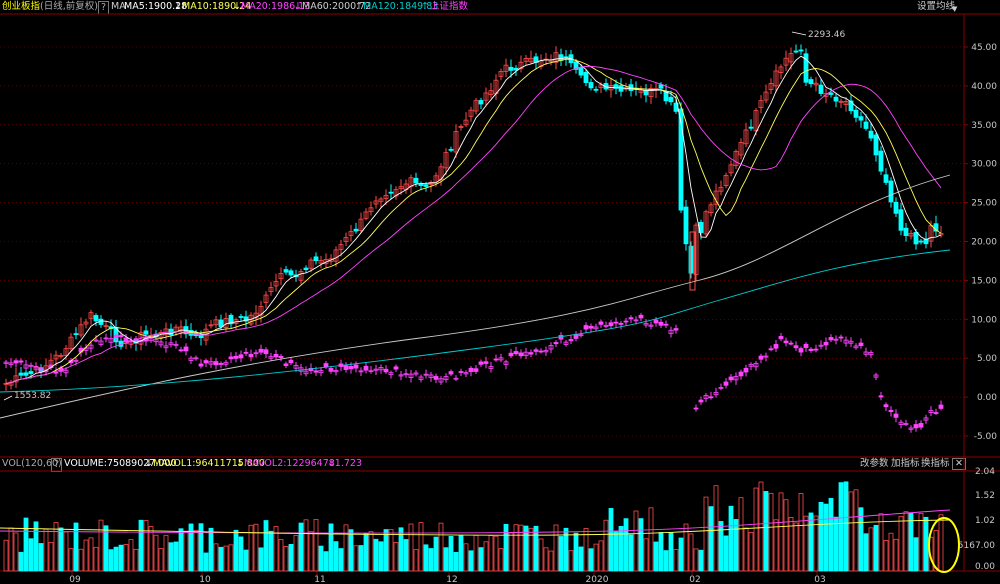 The height and width of the screenshot is (584, 1000). Describe the element at coordinates (985, 521) in the screenshot. I see `volume-tick-label: 1.02` at that location.